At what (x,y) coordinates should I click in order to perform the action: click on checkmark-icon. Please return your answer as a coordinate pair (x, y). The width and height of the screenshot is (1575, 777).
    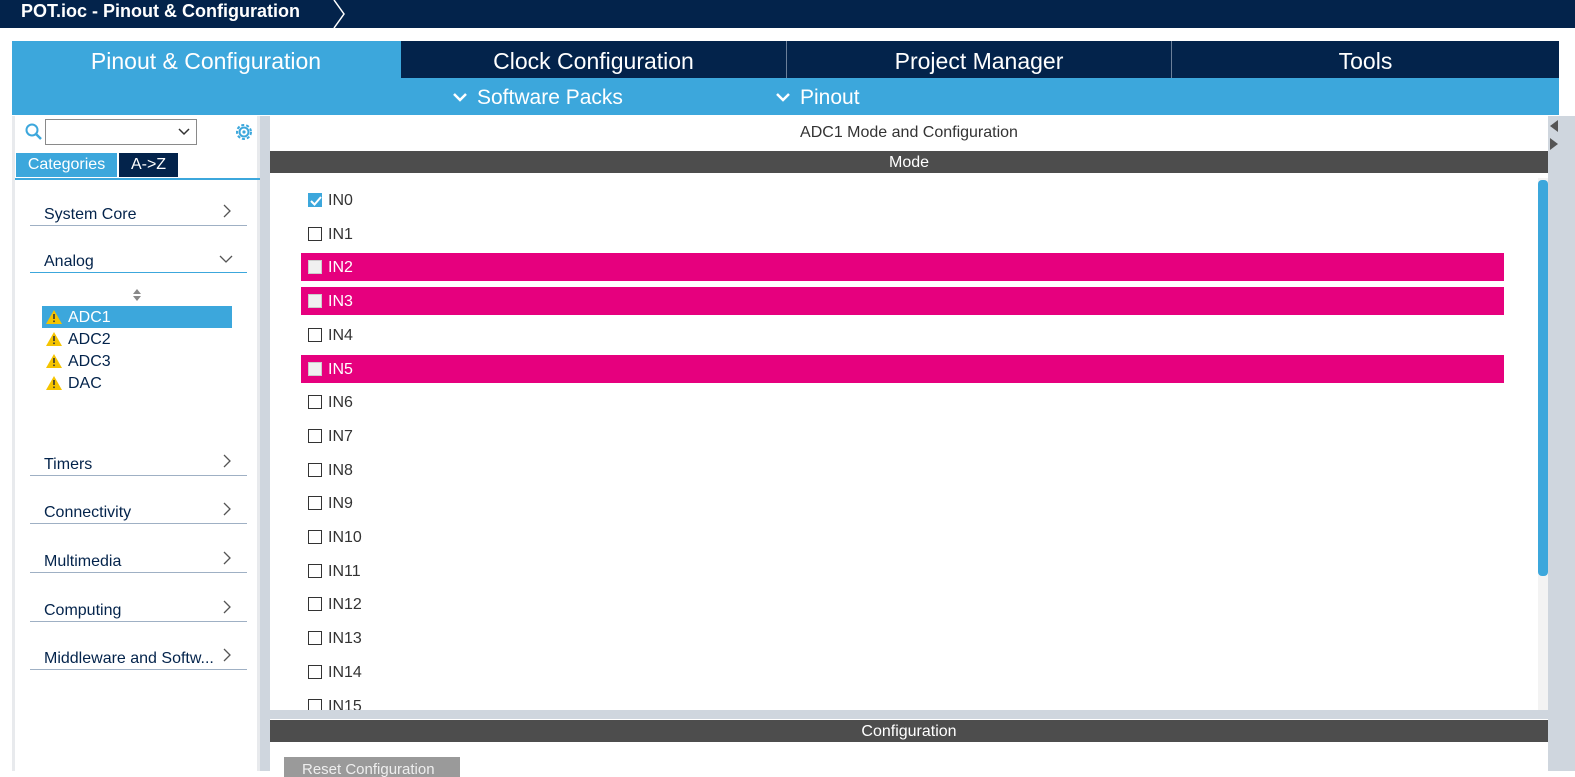
    Looking at the image, I should click on (316, 201).